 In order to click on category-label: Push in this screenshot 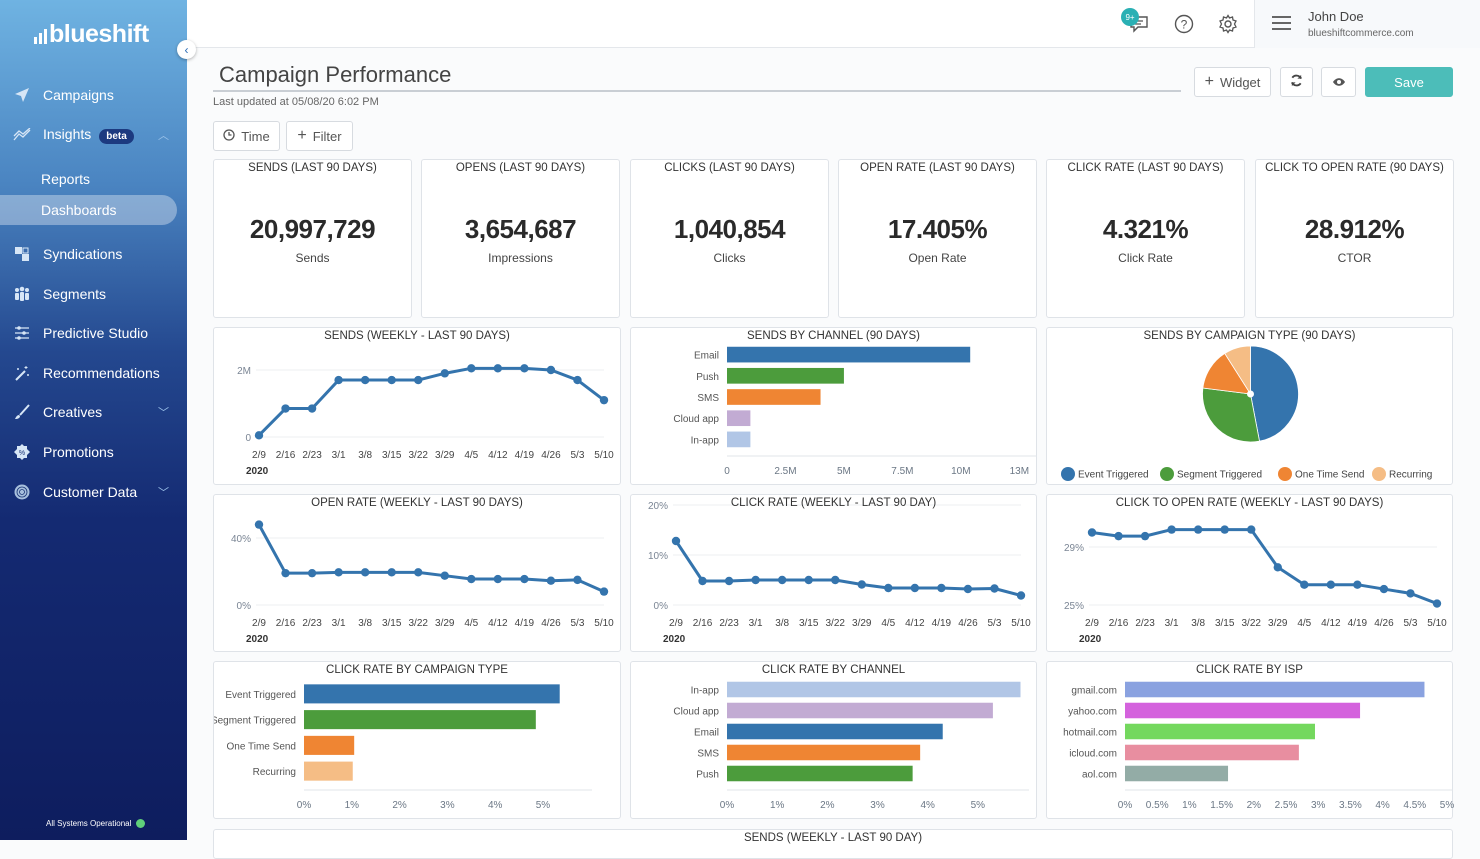, I will do `click(707, 775)`.